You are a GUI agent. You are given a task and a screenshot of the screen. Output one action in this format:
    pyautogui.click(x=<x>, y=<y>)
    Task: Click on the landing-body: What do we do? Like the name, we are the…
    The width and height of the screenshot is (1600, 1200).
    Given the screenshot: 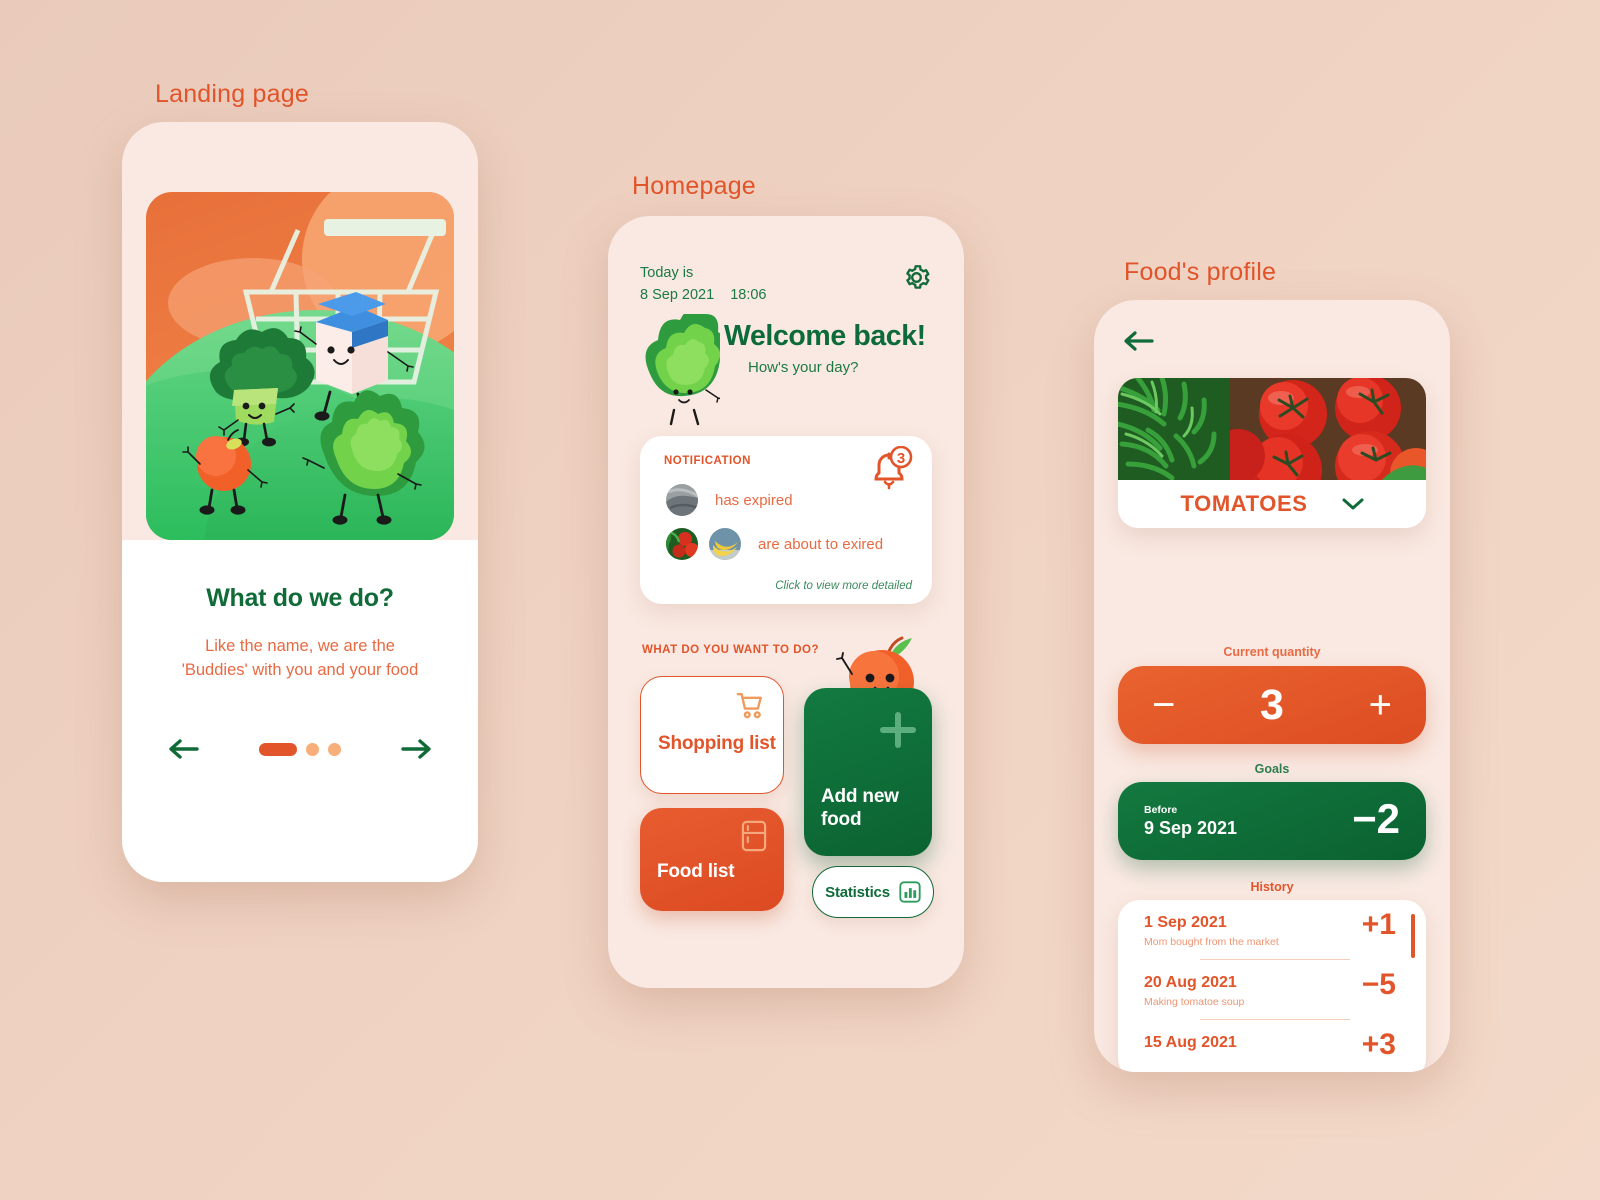 What is the action you would take?
    pyautogui.click(x=300, y=711)
    